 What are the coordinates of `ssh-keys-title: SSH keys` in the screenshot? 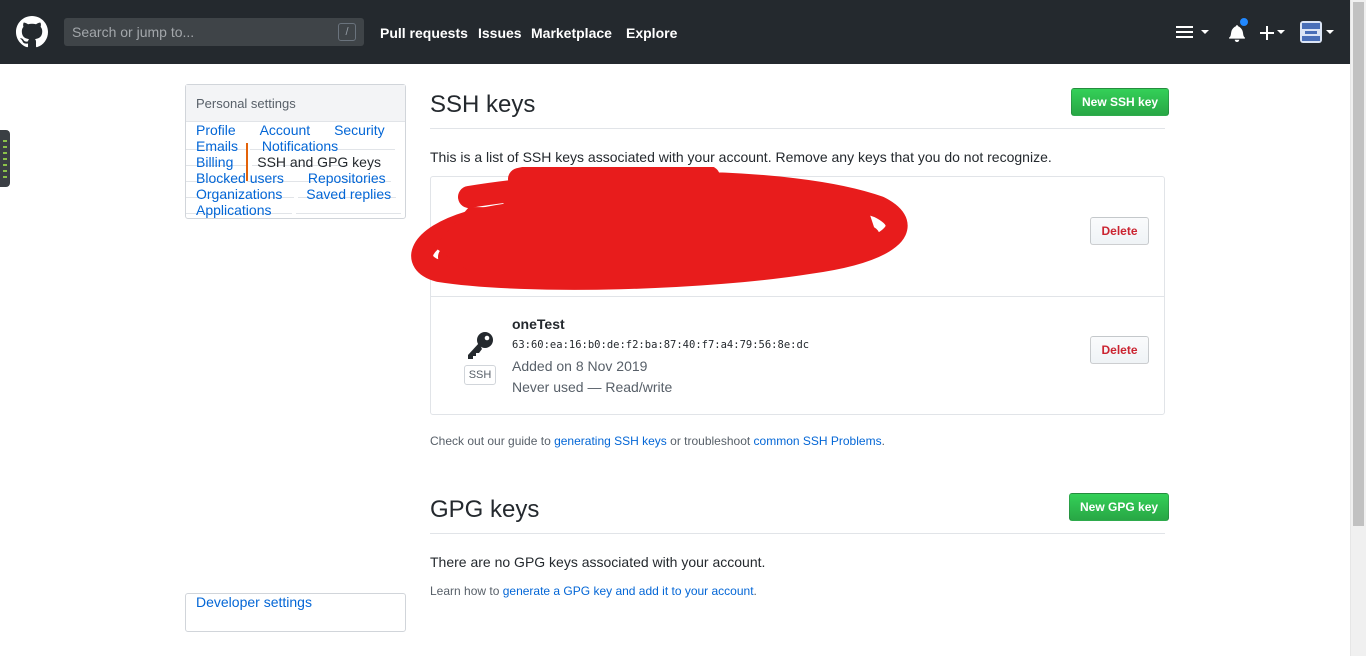 It's located at (483, 104).